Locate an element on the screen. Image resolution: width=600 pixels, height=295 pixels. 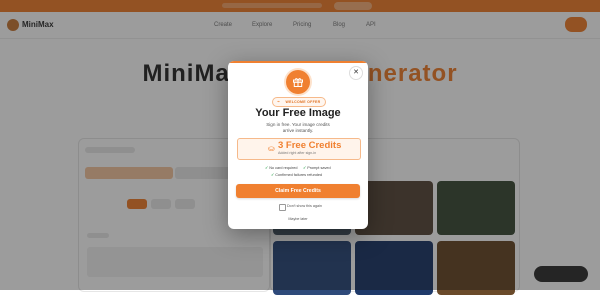
welcome-offer-label: WELCOME OFFER is located at coordinates (303, 102).